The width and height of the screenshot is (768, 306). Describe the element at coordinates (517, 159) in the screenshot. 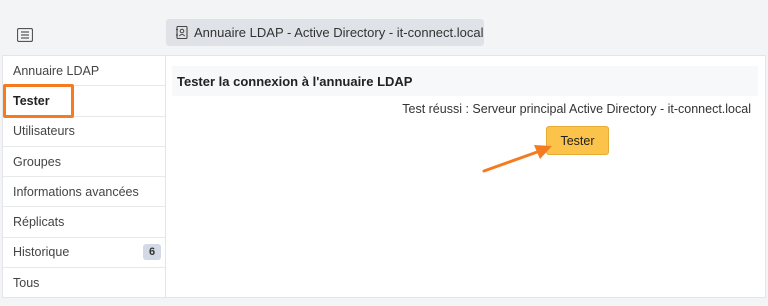

I see `arrow-icon` at that location.